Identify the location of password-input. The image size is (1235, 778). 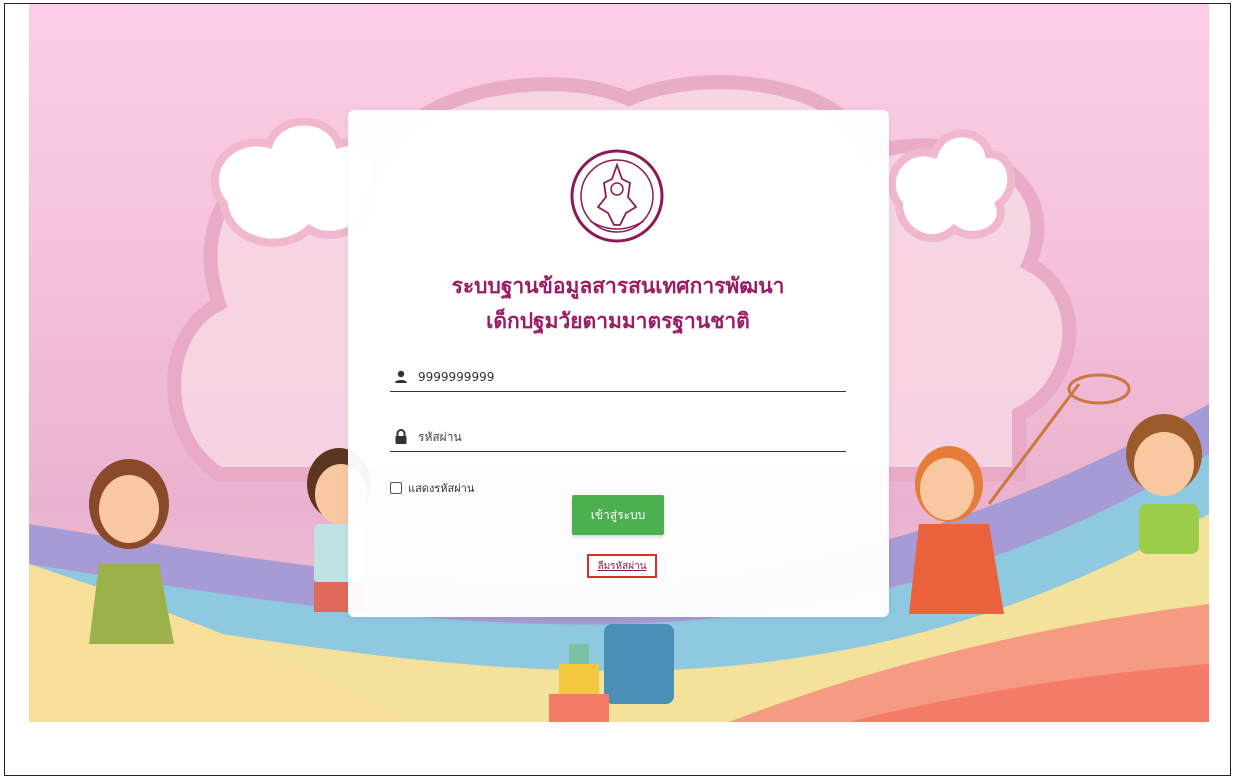
(628, 437).